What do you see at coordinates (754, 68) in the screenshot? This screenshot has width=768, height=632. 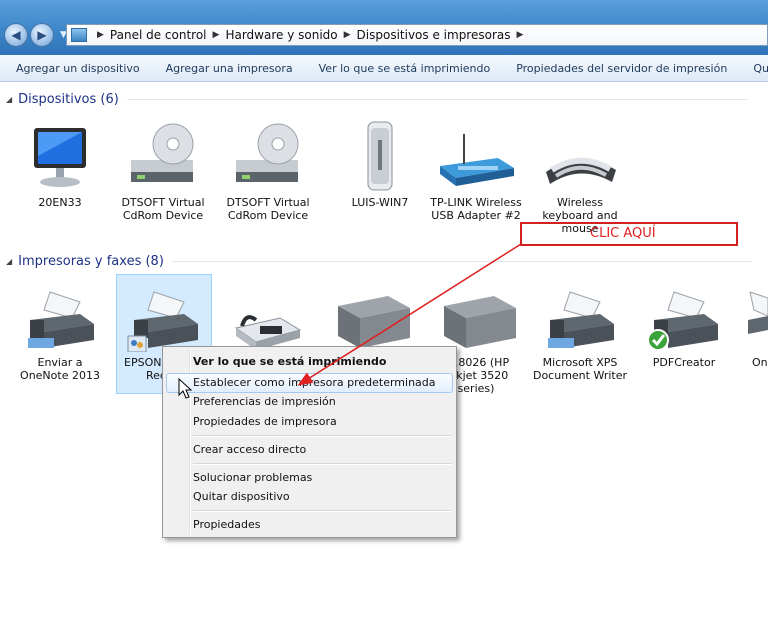 I see `remove-device-button: Quitar dispositivo` at bounding box center [754, 68].